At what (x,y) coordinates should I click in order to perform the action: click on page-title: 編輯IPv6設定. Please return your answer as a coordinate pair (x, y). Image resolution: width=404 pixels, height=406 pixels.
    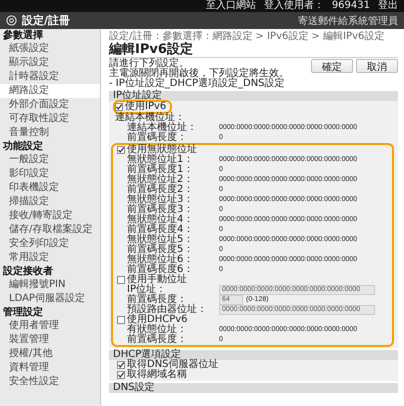
    Looking at the image, I should click on (253, 50).